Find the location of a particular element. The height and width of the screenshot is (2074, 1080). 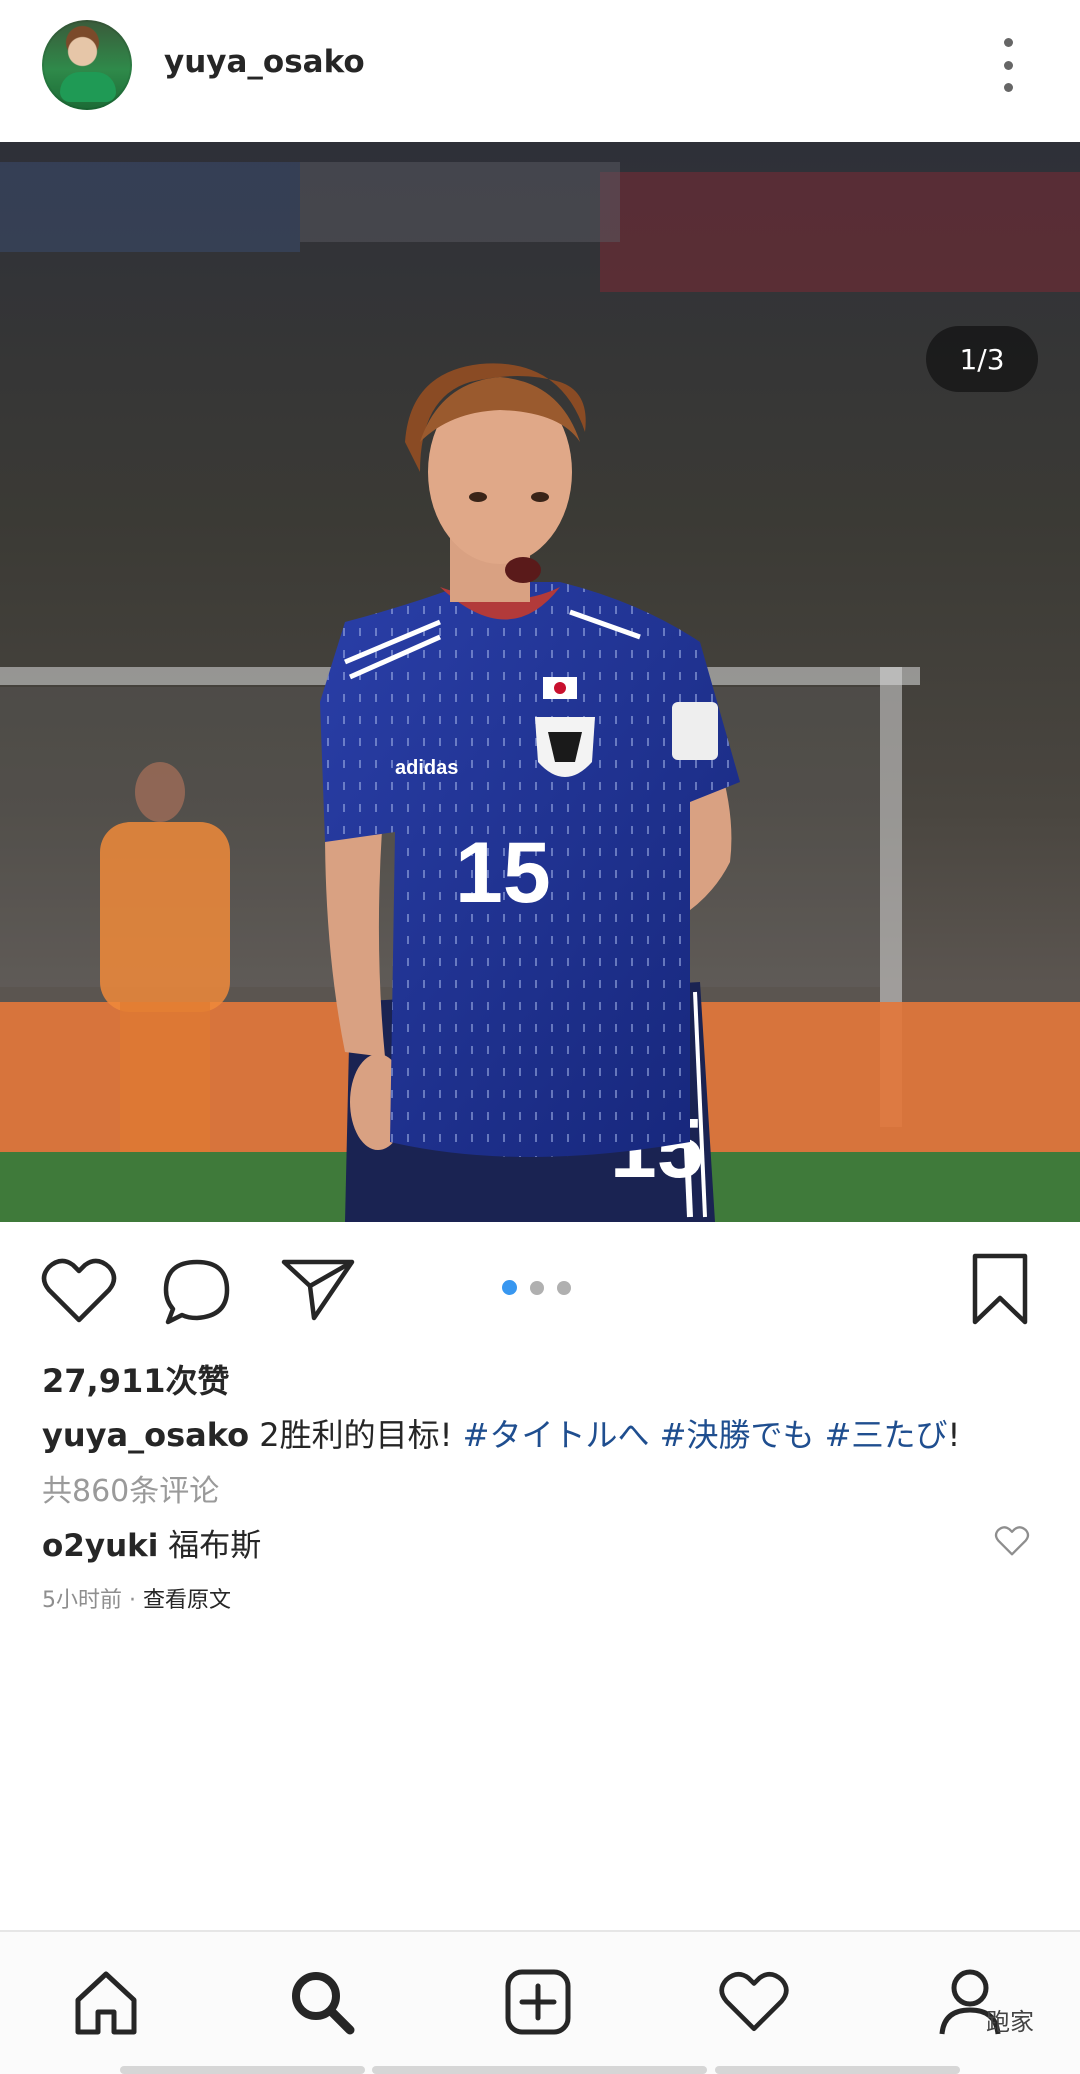

post-meta: 5小时前 · 查看原文 is located at coordinates (136, 1598).